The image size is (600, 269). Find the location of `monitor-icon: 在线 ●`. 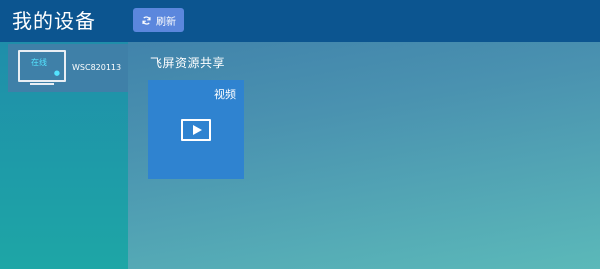

monitor-icon: 在线 ● is located at coordinates (42, 66).